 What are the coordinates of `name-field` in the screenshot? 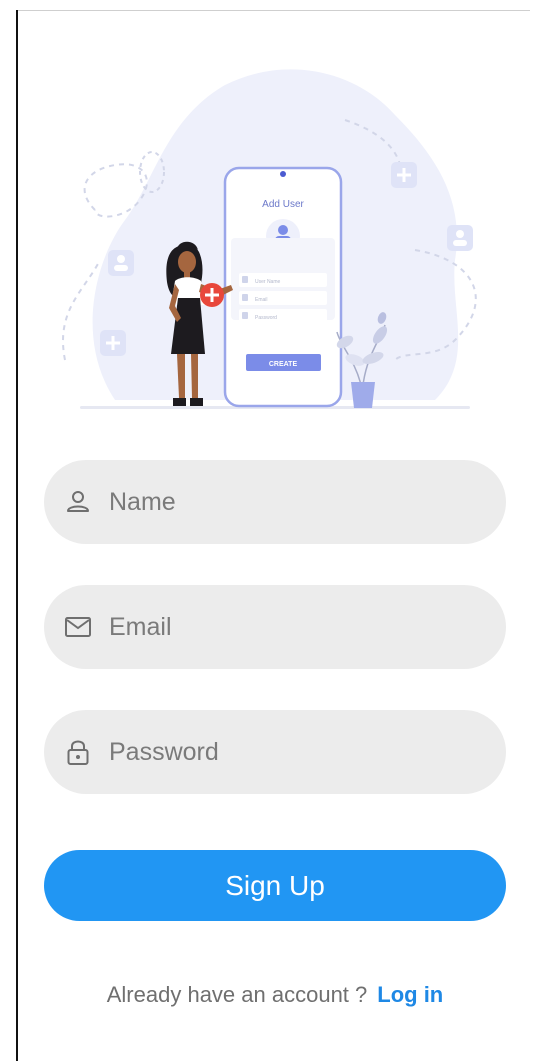 It's located at (275, 502).